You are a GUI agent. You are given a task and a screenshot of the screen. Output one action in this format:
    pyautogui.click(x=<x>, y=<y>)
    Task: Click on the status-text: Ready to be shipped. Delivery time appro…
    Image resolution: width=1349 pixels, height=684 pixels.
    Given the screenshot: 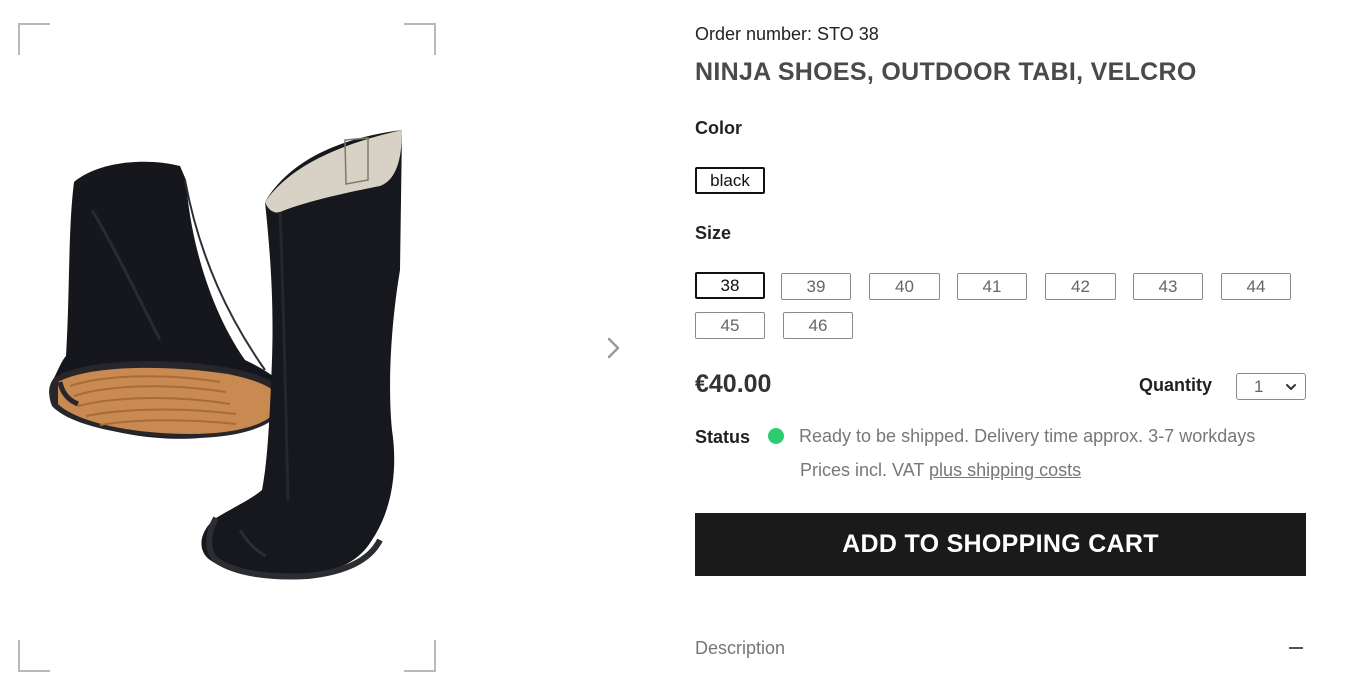 What is the action you would take?
    pyautogui.click(x=1027, y=436)
    